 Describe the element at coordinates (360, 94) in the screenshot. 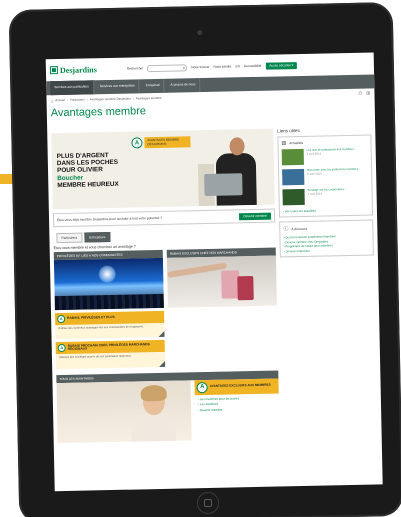

I see `print-icon: ⎙` at that location.